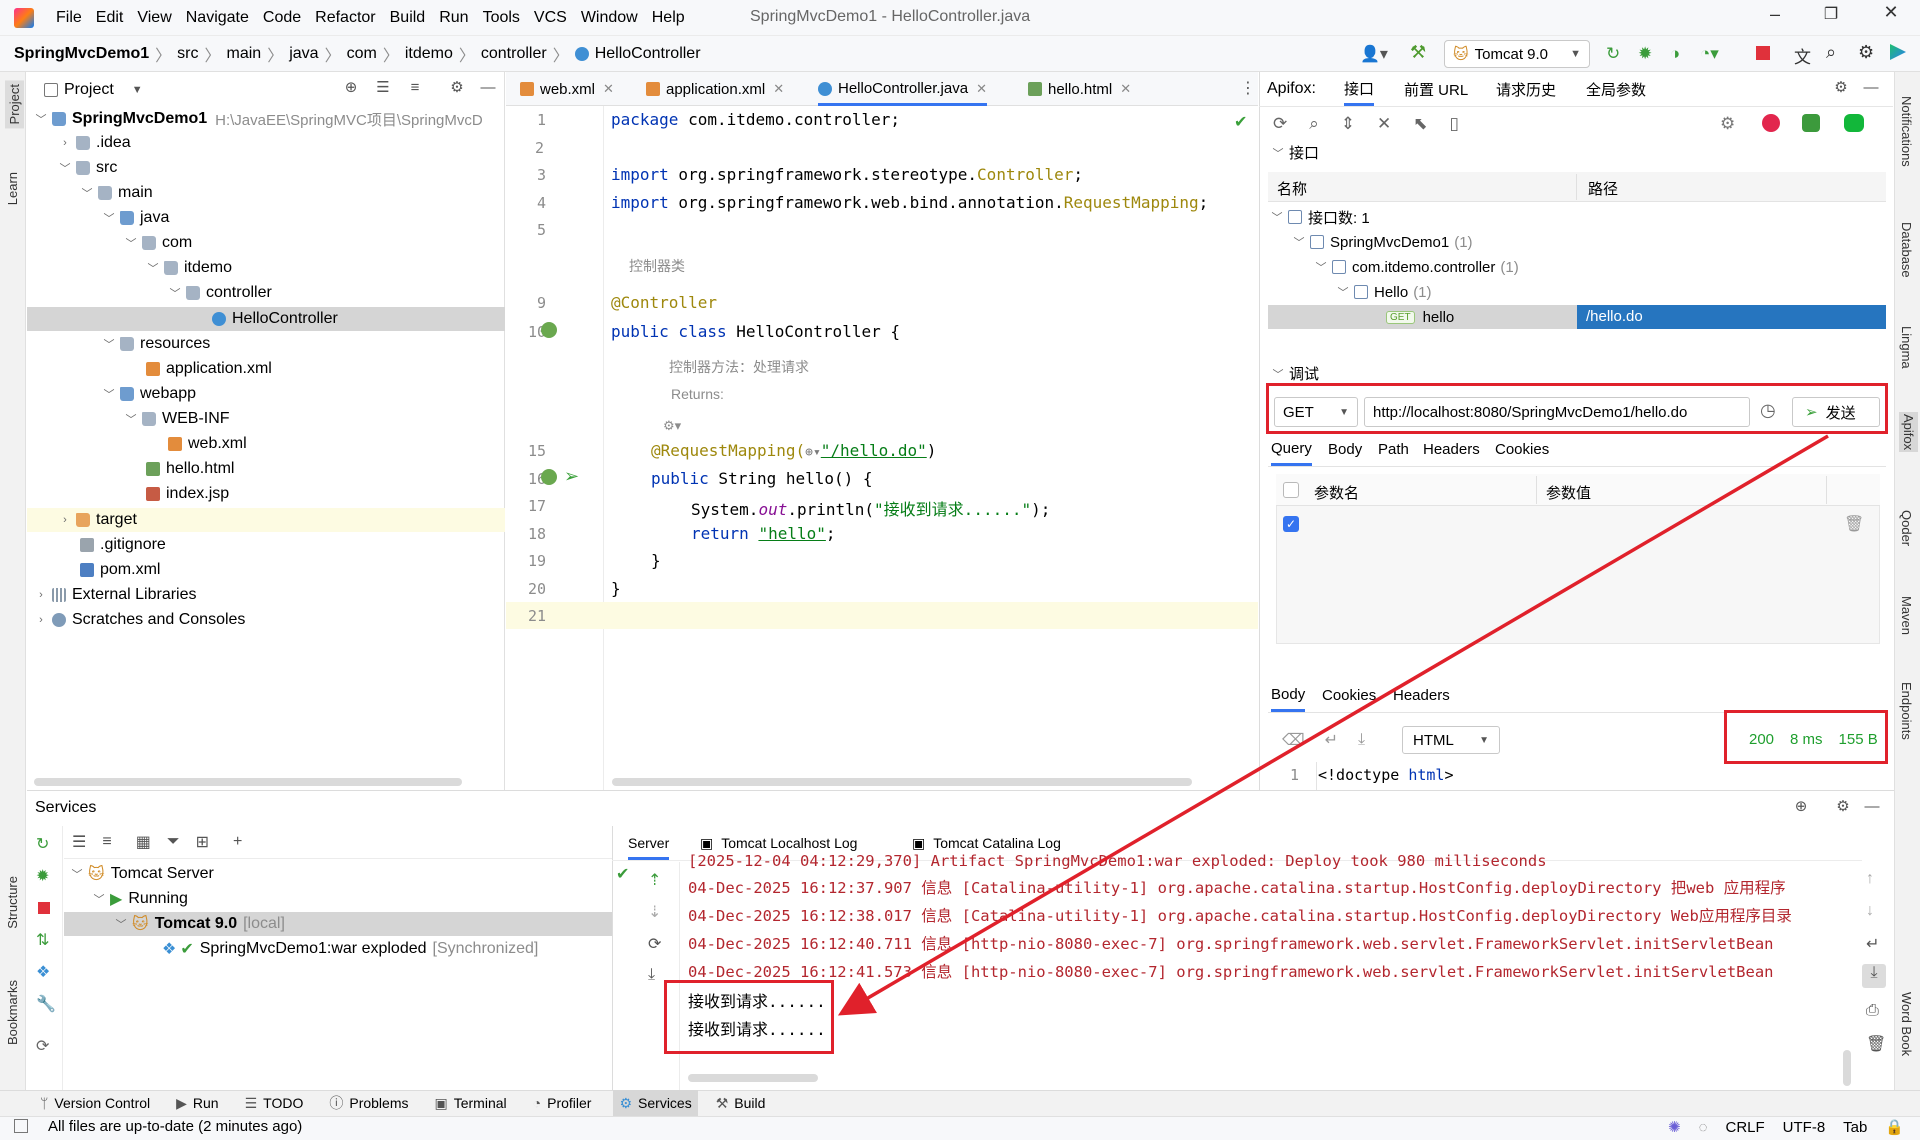 The height and width of the screenshot is (1140, 1920). Describe the element at coordinates (69, 18) in the screenshot. I see `menu-file: File` at that location.